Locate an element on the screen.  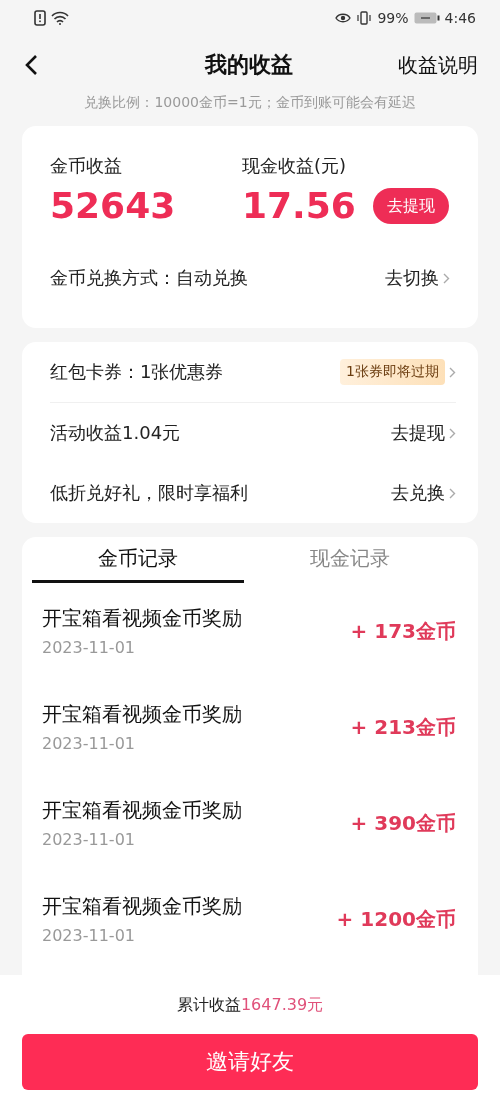
option-label: 活动收益1.04元 is located at coordinates (115, 433).